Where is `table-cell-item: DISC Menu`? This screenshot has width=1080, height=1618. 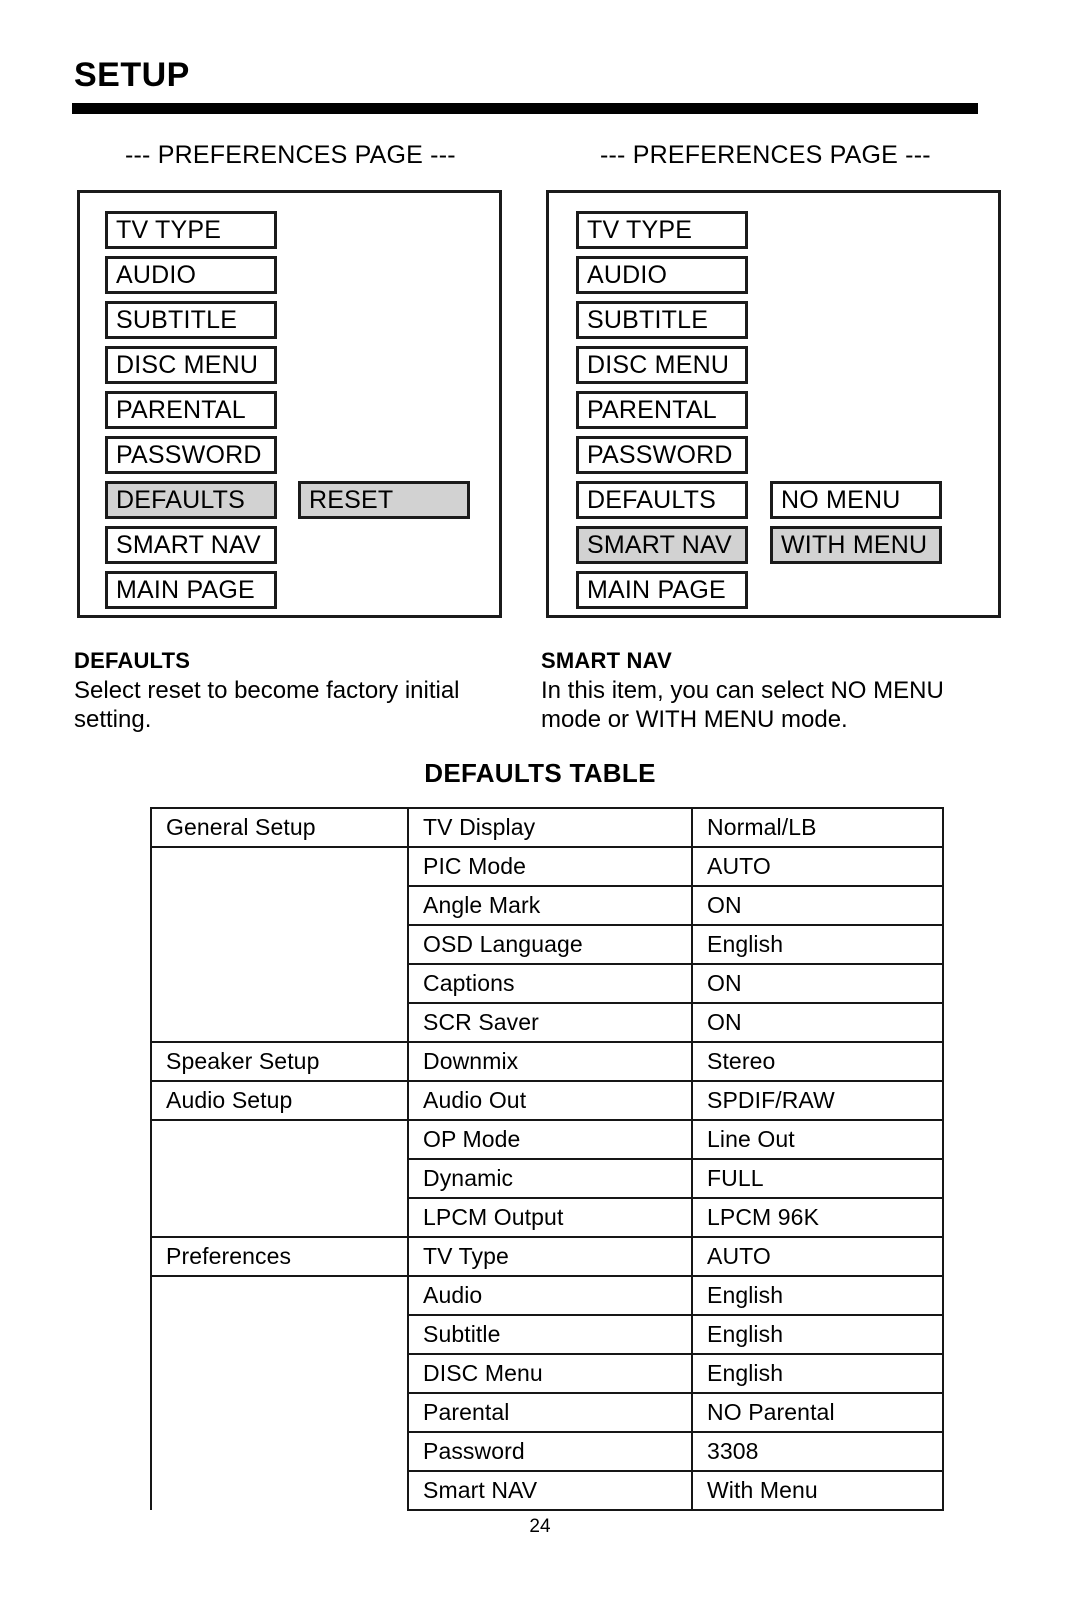 table-cell-item: DISC Menu is located at coordinates (550, 1373).